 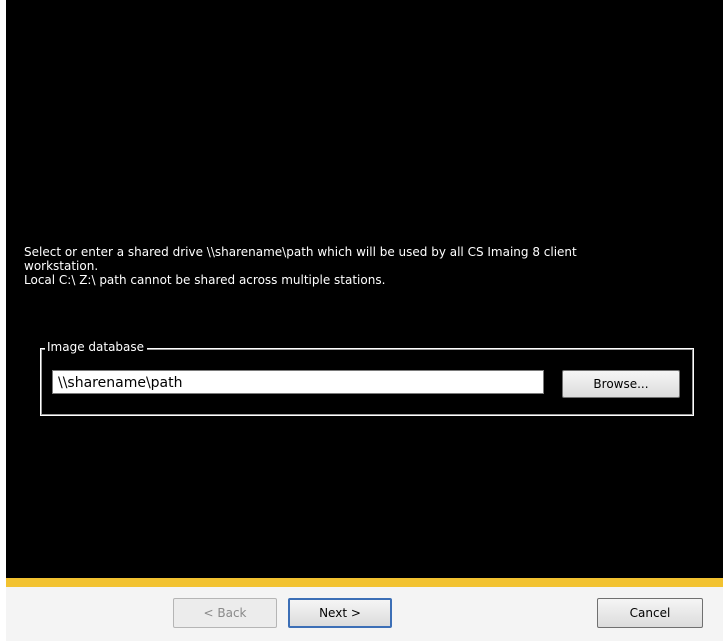 What do you see at coordinates (364, 582) in the screenshot?
I see `accent-divider` at bounding box center [364, 582].